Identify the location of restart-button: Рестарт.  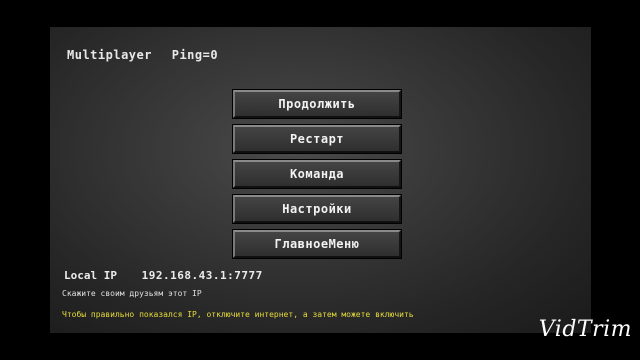
(317, 139).